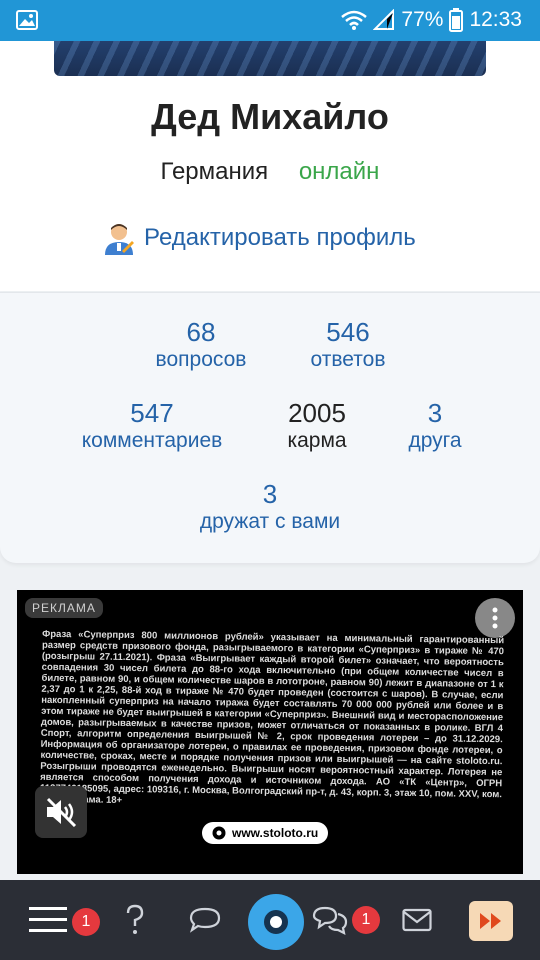  I want to click on more-vertical-icon, so click(495, 618).